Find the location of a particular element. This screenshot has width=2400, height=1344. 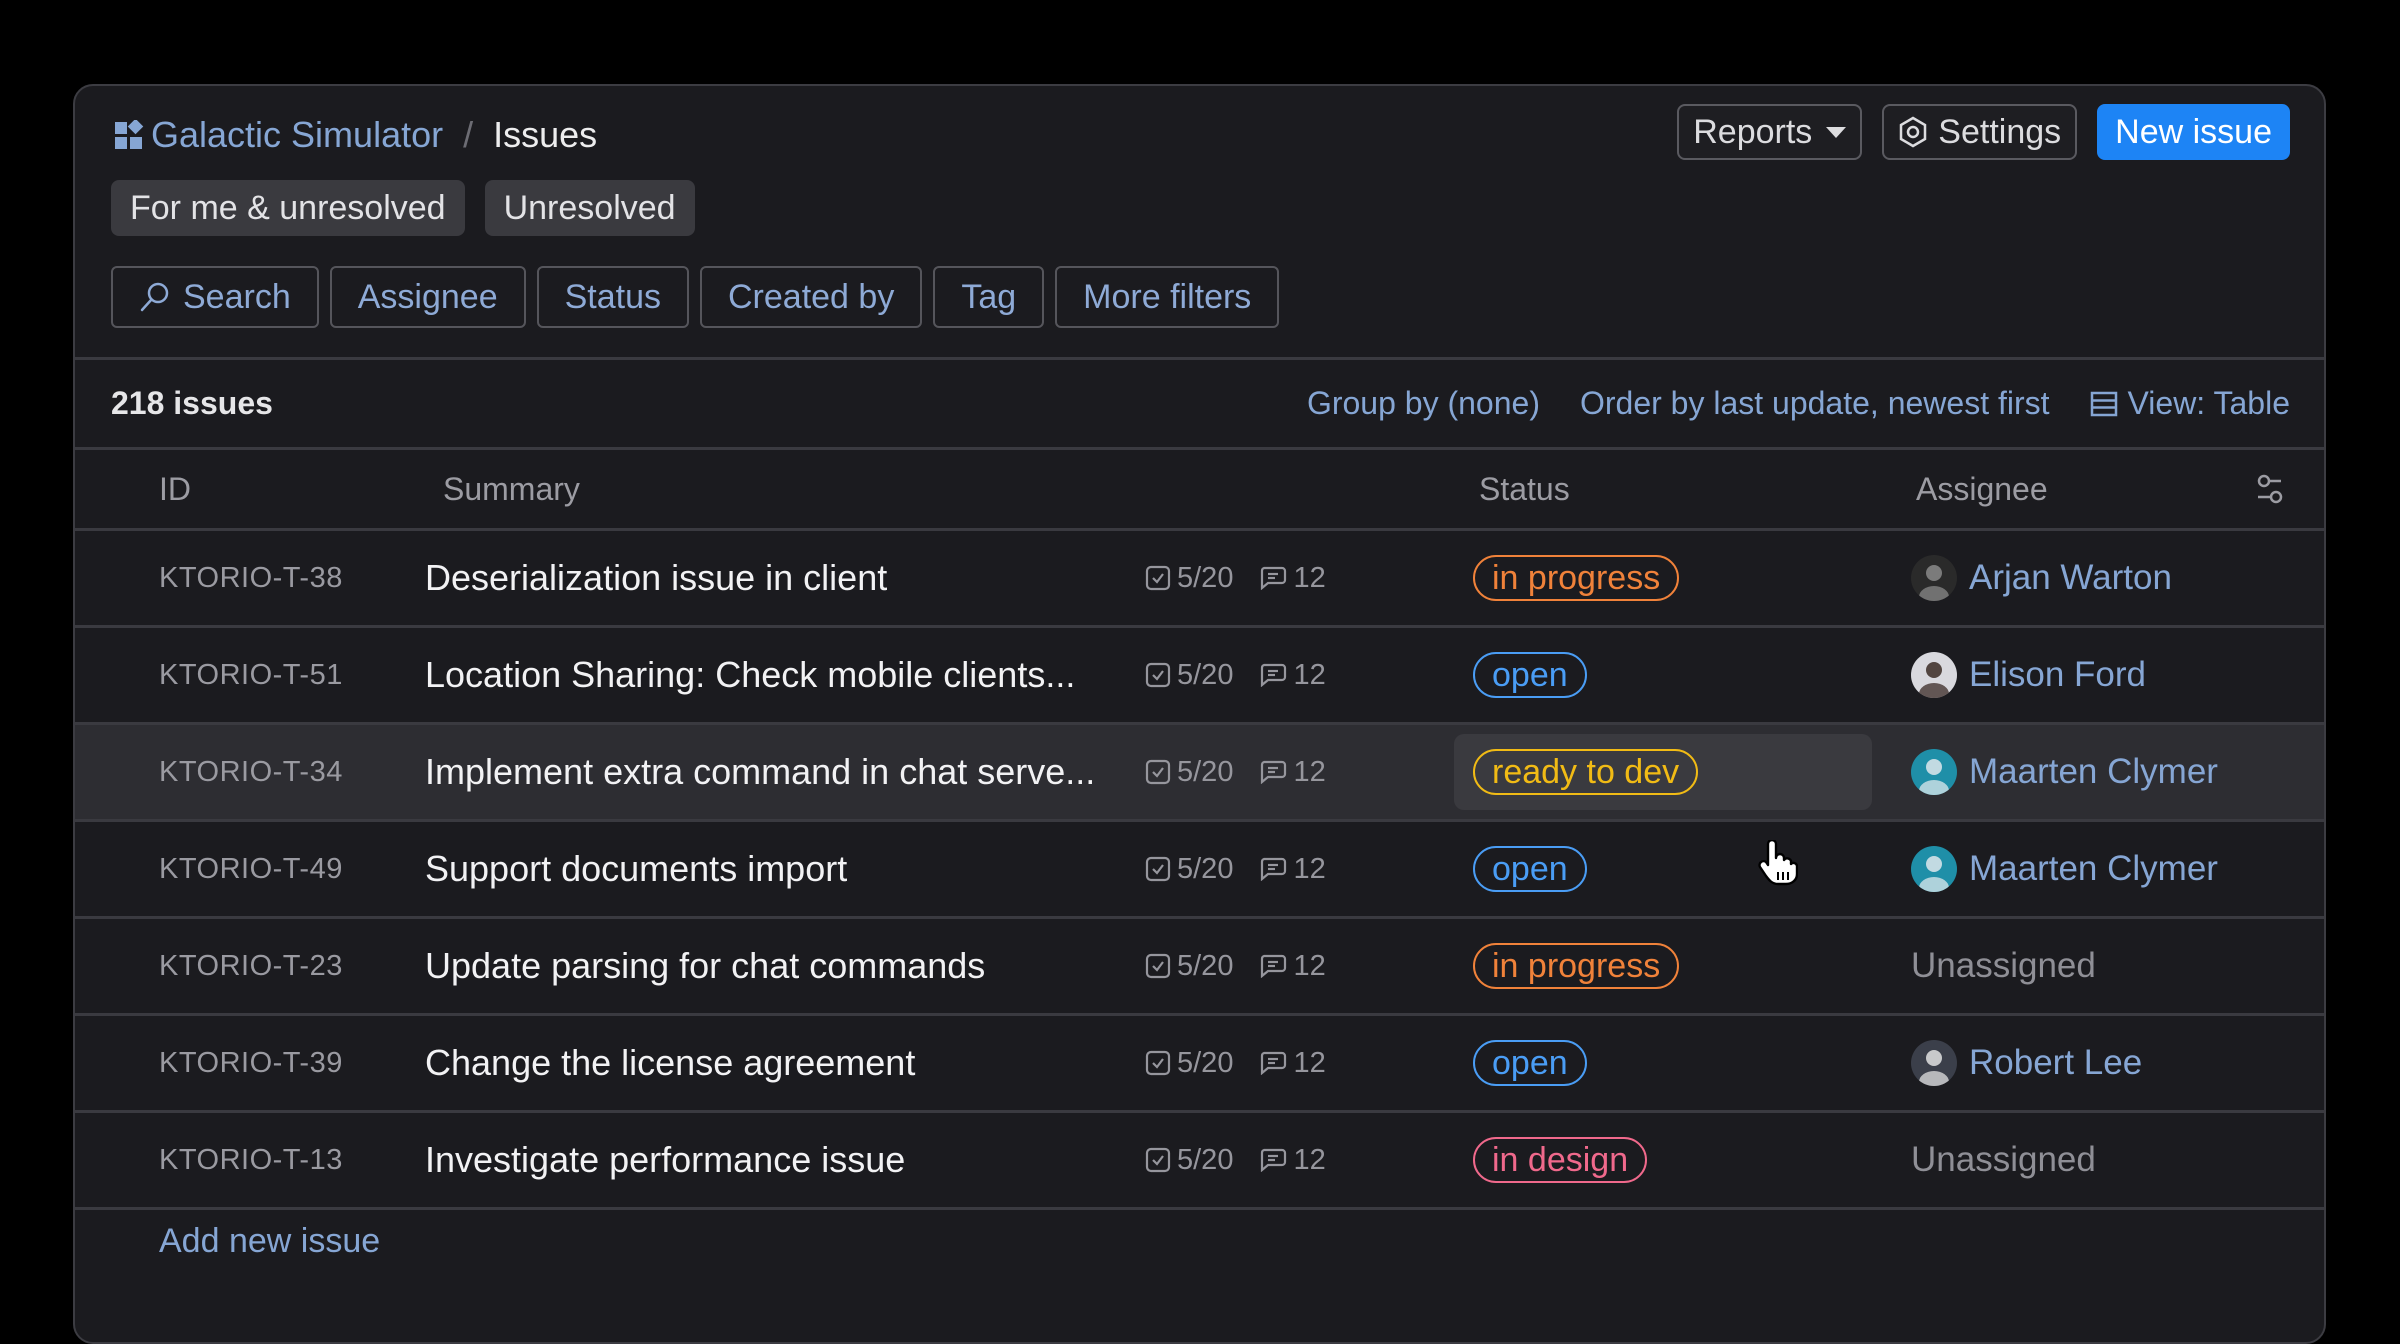

view-mode-button: View: Table is located at coordinates (2190, 403).